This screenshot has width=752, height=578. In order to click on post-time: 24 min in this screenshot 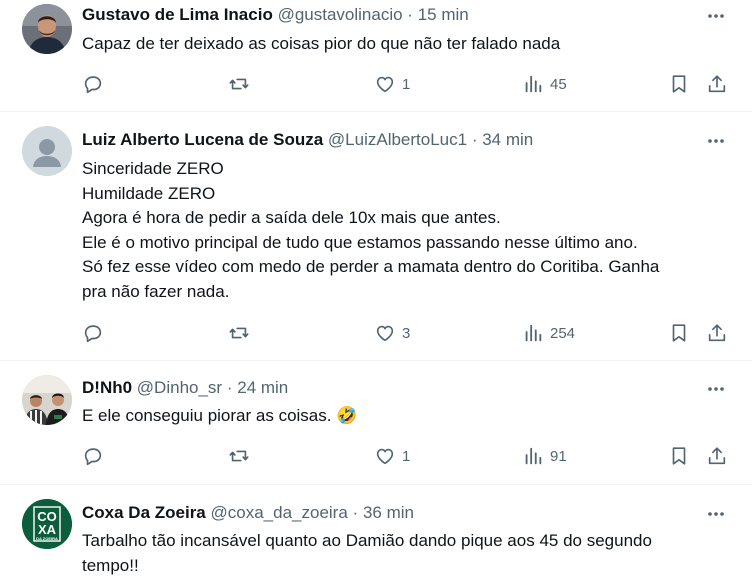, I will do `click(262, 387)`.